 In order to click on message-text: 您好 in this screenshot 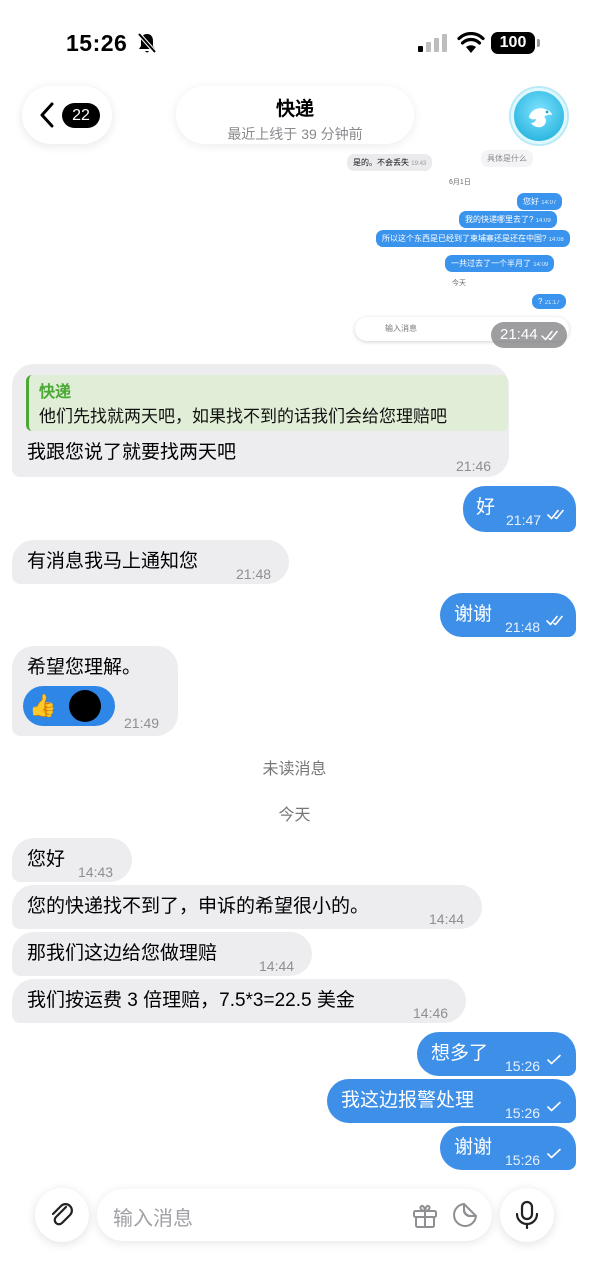, I will do `click(46, 859)`.